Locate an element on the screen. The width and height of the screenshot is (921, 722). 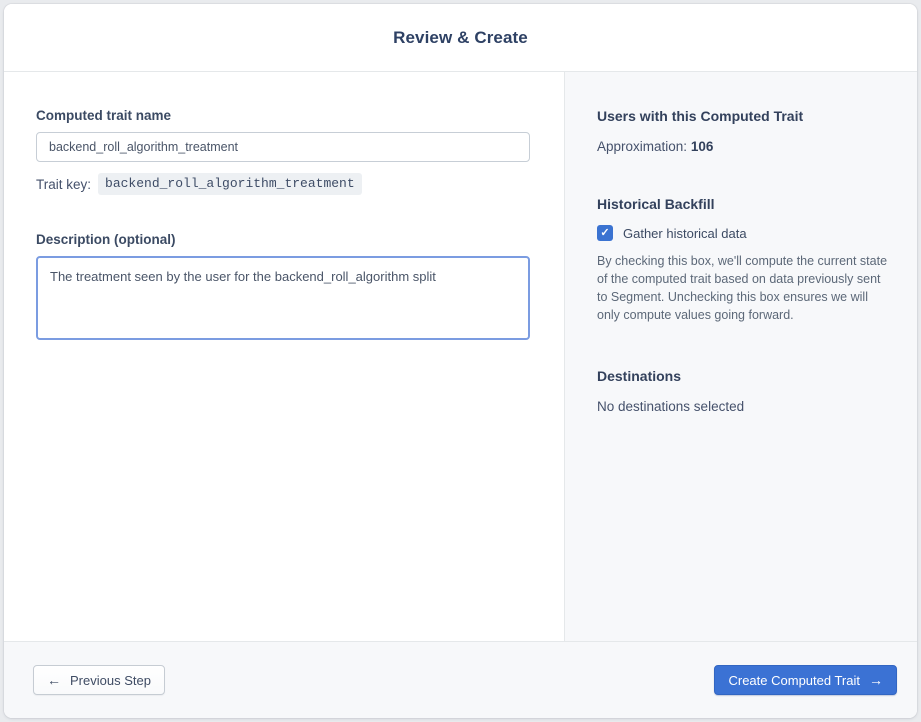
trait-name-input is located at coordinates (283, 147).